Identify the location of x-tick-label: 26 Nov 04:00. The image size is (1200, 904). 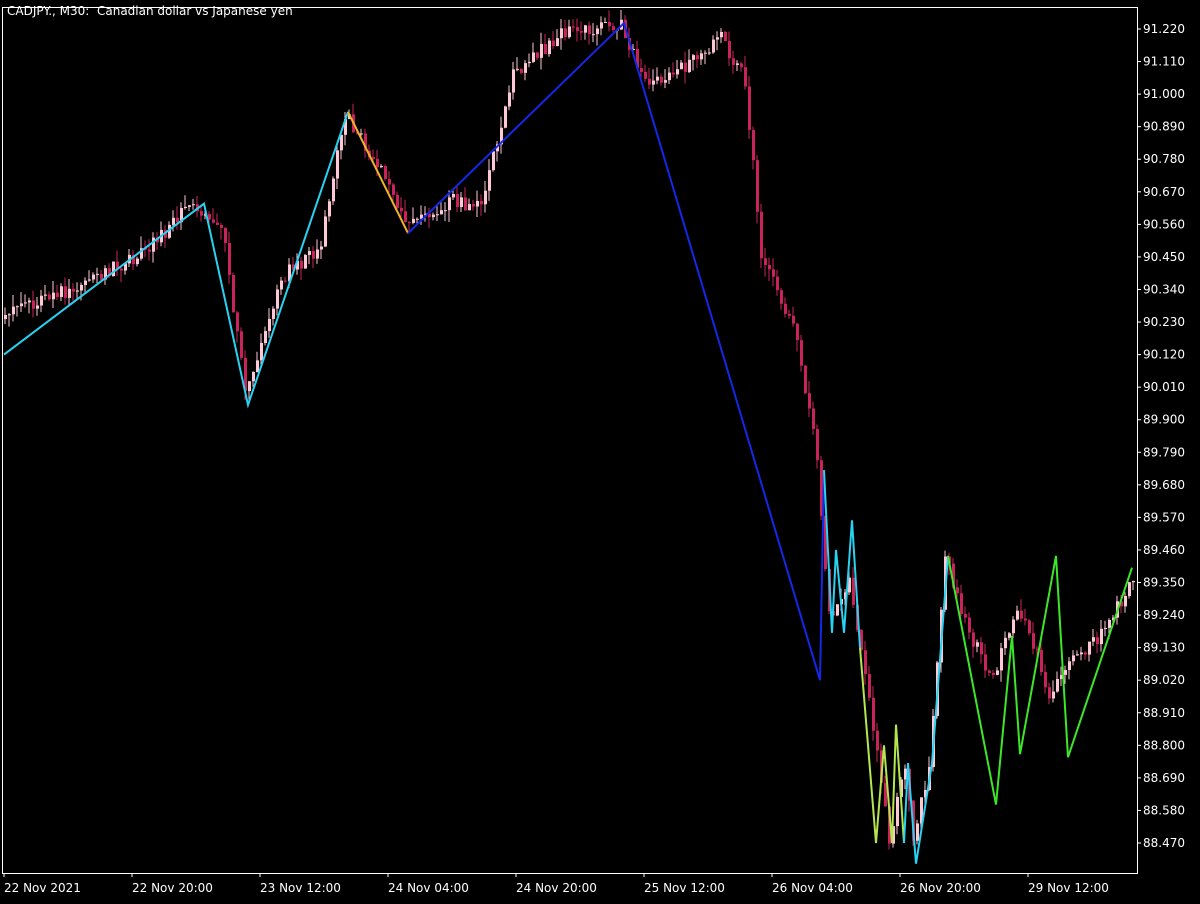
(812, 888).